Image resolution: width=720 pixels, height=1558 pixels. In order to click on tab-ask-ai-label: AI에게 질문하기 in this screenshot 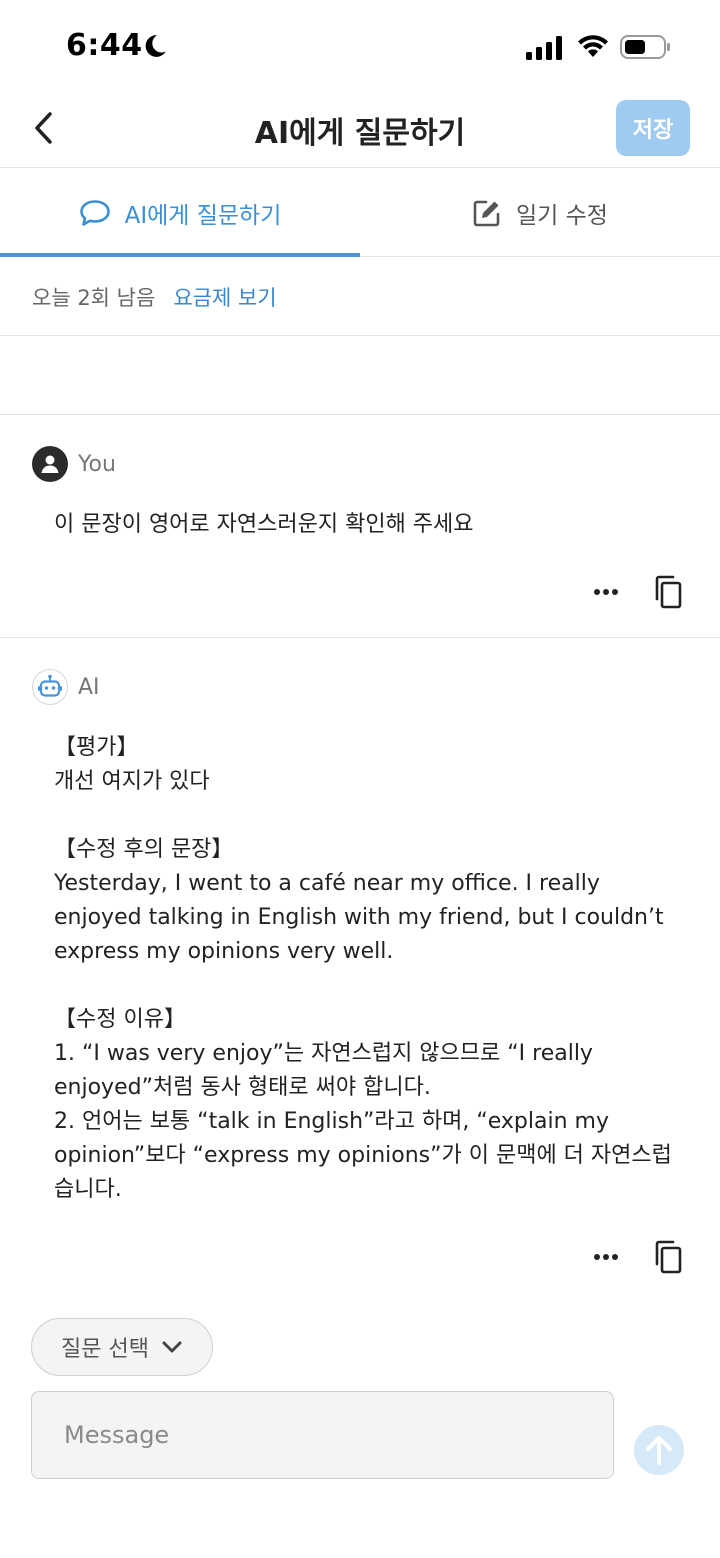, I will do `click(203, 216)`.